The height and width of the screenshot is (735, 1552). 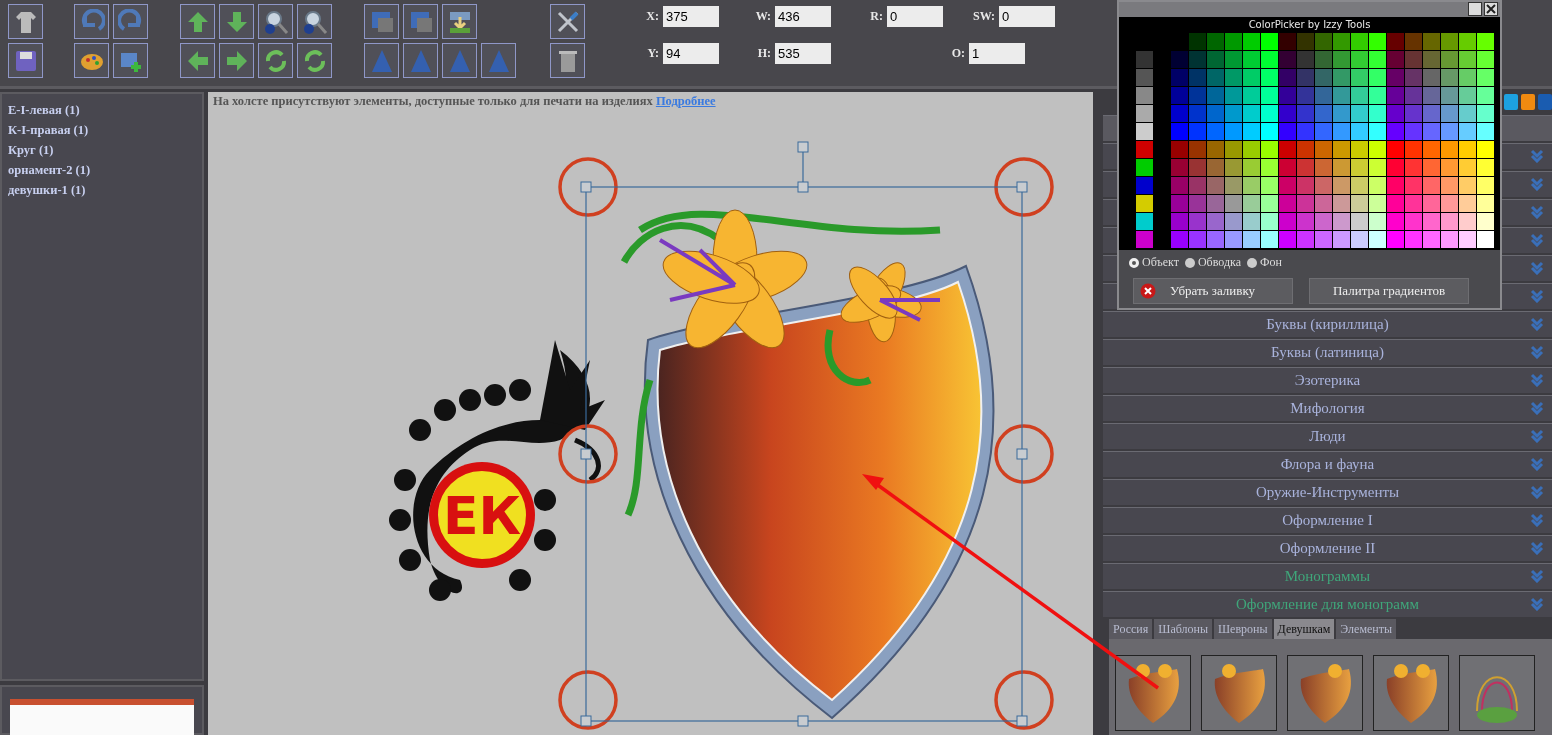 I want to click on layer-item: К-I-правая (1), so click(x=102, y=130).